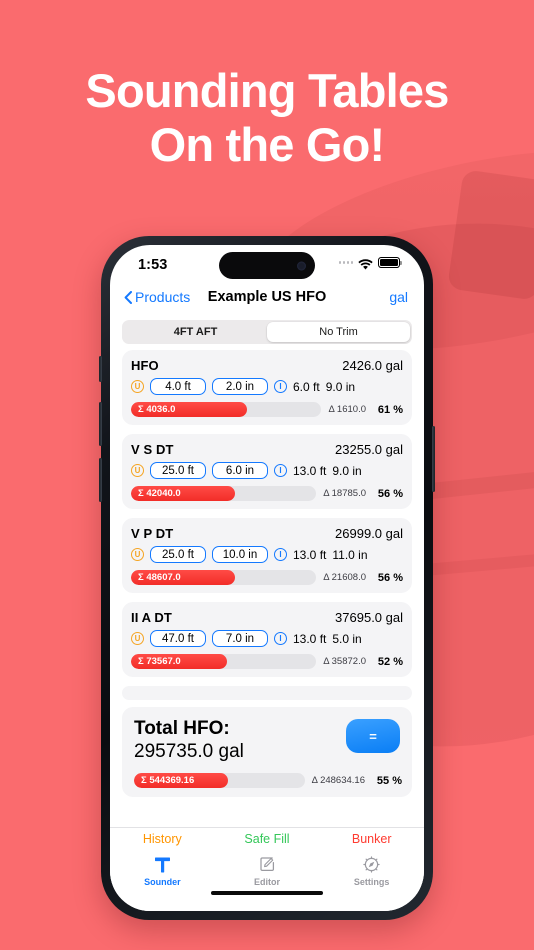  I want to click on tank-name: V S DT, so click(152, 449).